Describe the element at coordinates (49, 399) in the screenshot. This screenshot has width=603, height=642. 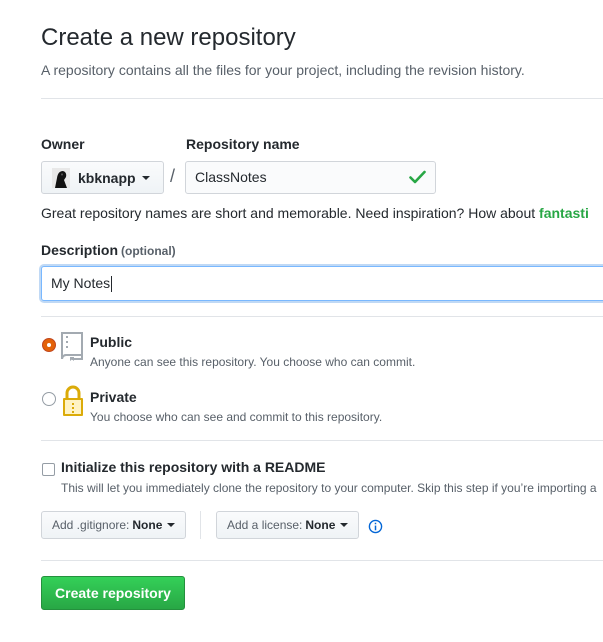
I see `private-radio` at that location.